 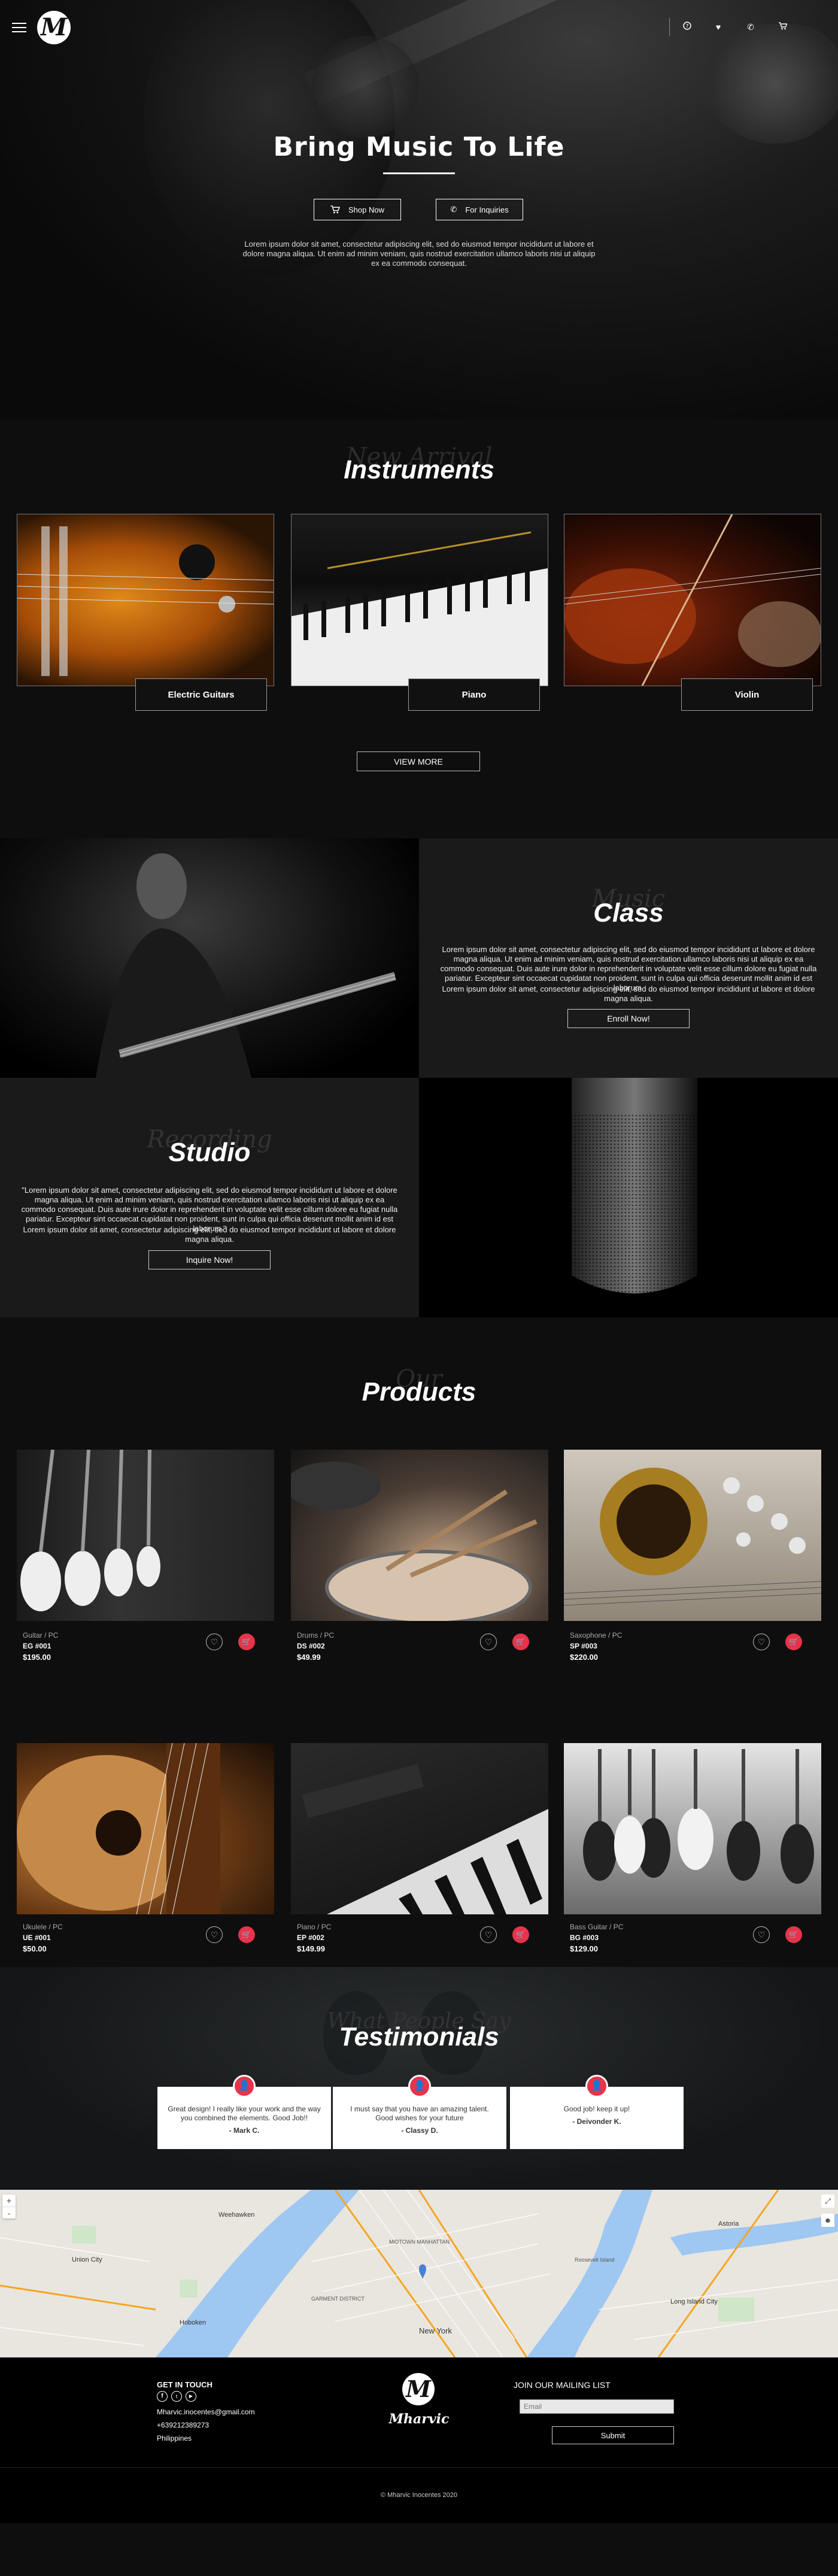 I want to click on product-image-saxophone, so click(x=692, y=1535).